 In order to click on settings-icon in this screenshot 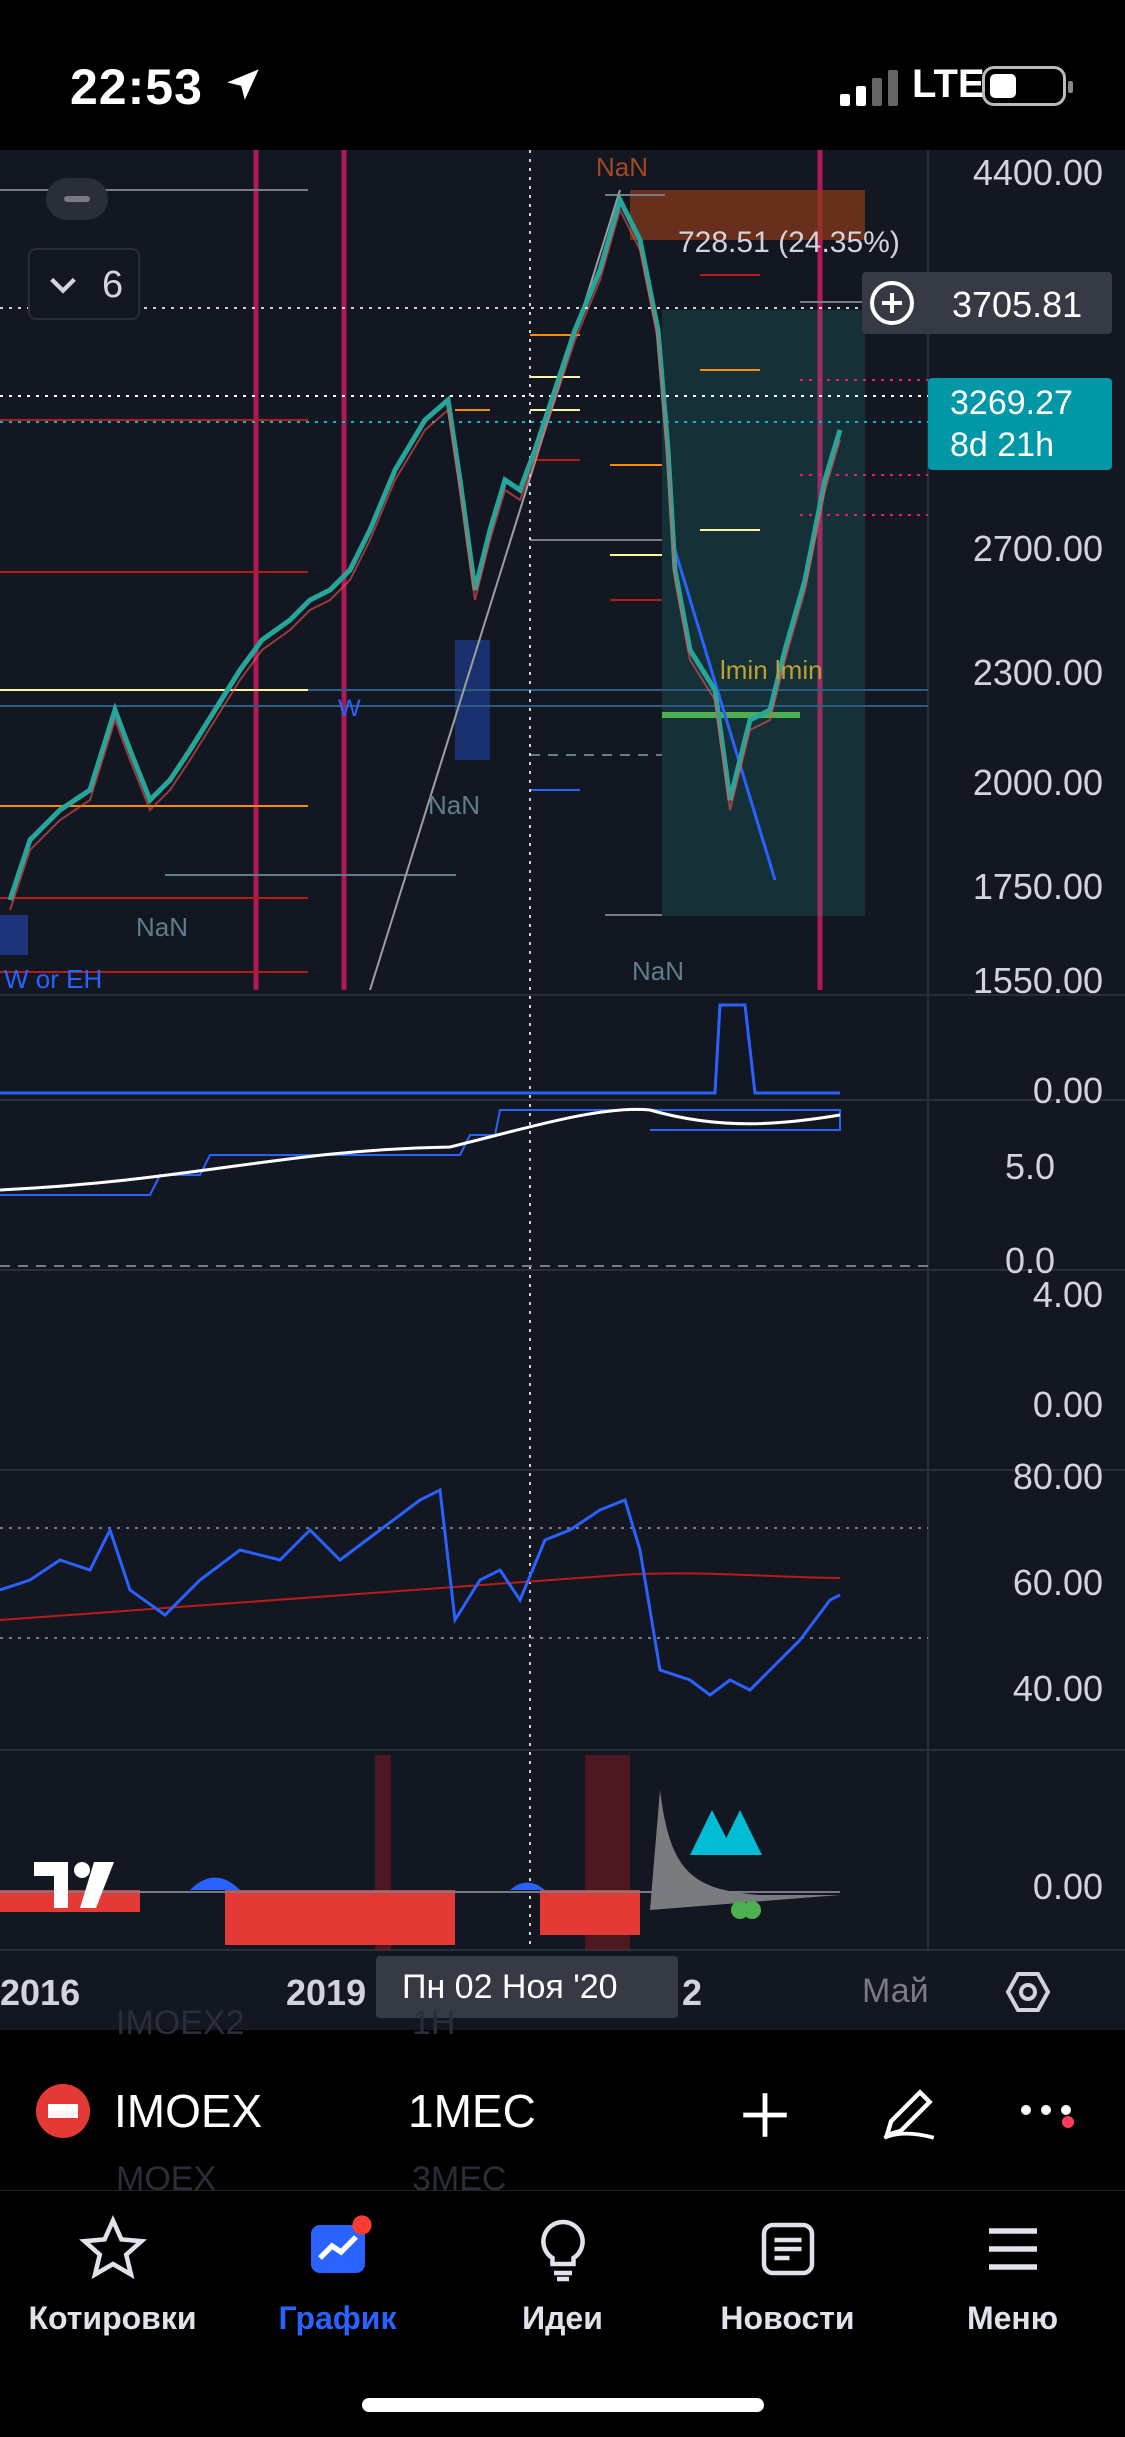, I will do `click(1028, 1992)`.